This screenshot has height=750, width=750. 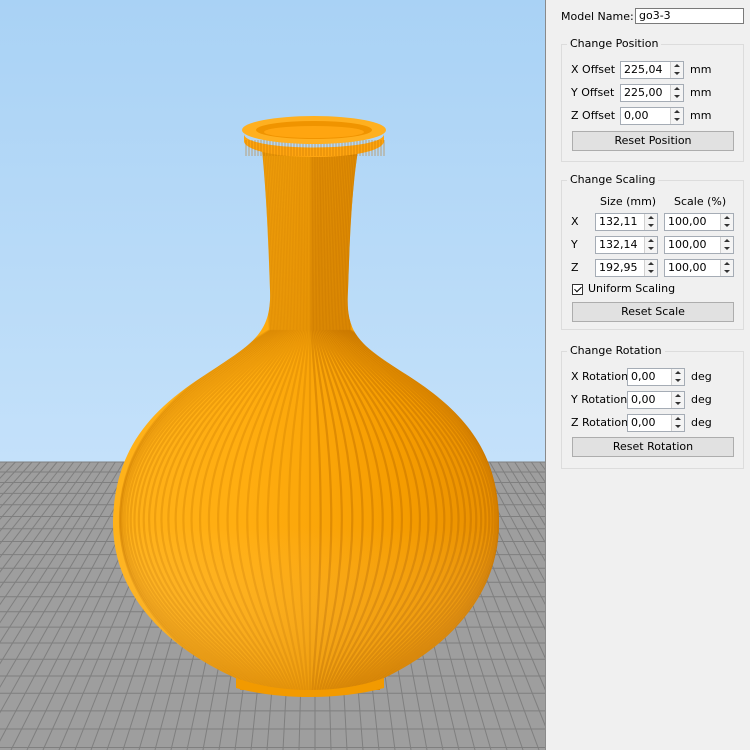 What do you see at coordinates (652, 116) in the screenshot?
I see `z-offset-spinbox: 0,00` at bounding box center [652, 116].